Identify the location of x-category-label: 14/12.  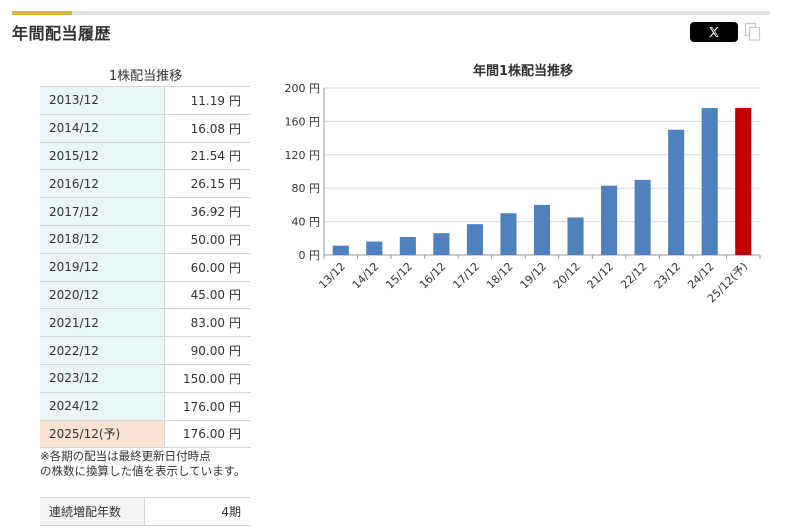
(366, 276).